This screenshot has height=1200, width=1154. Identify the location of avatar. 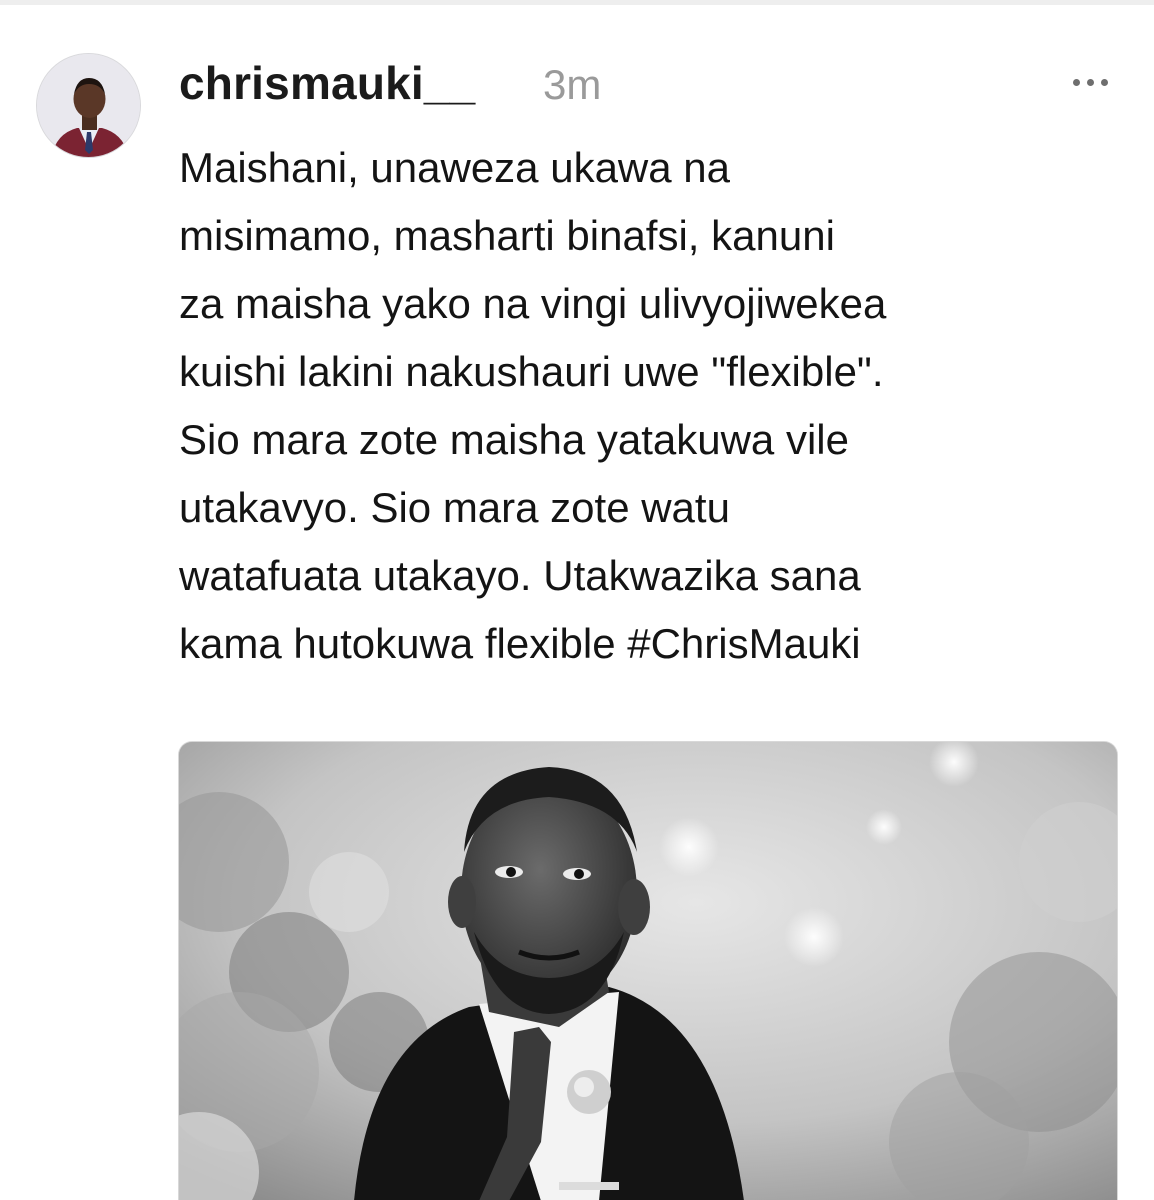
(88, 105).